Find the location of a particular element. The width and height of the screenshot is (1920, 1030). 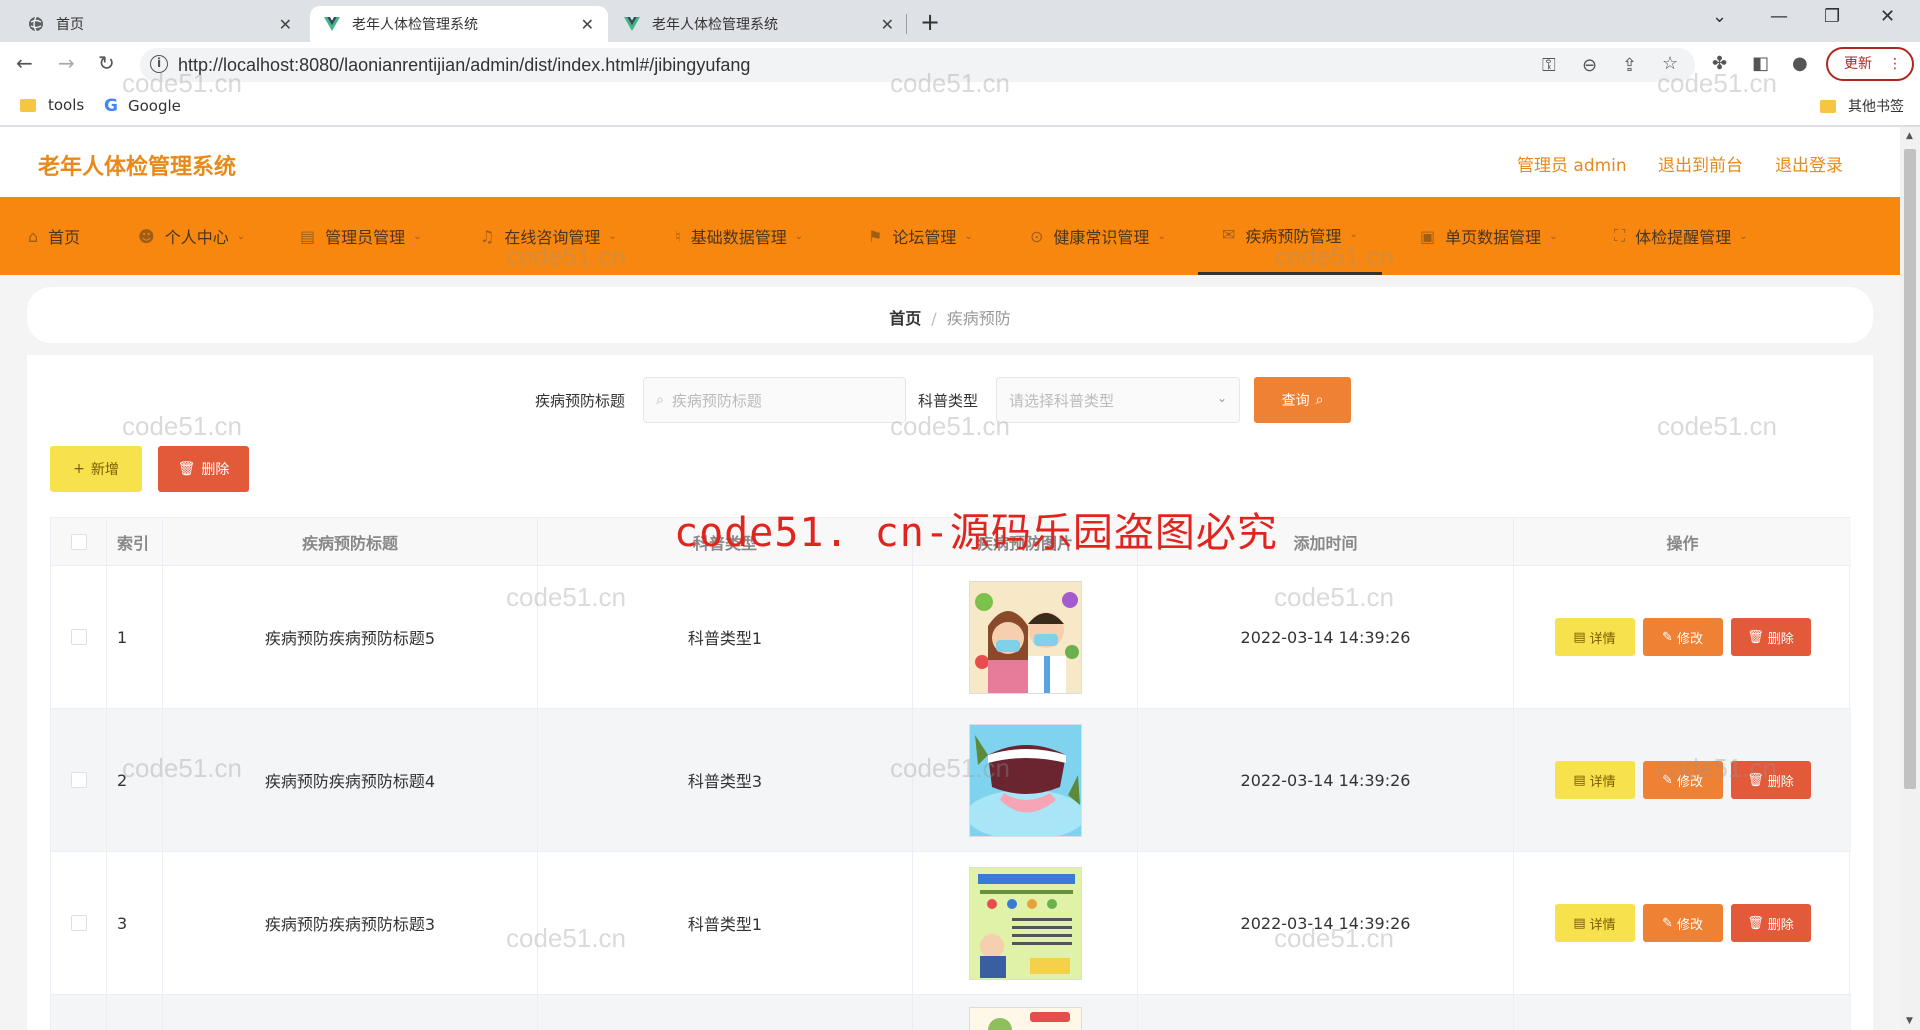

title-filter-label: 疾病预防标题 is located at coordinates (580, 401).